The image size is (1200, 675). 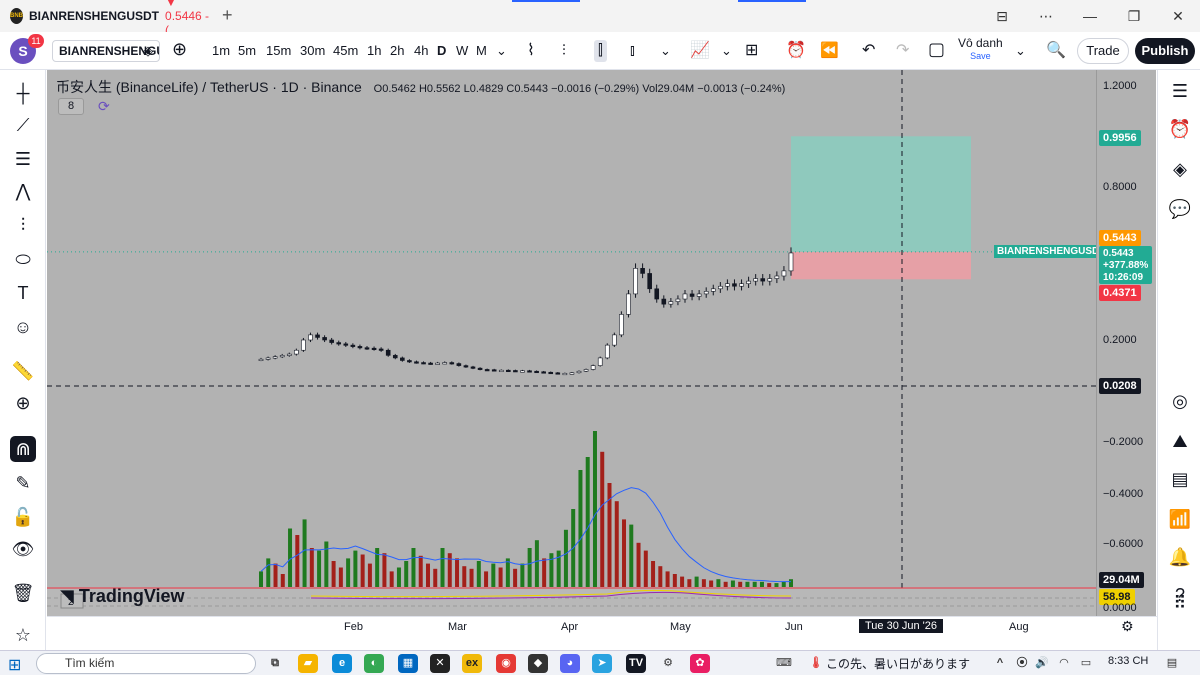 I want to click on crosshair-icon: ┼, so click(x=23, y=93).